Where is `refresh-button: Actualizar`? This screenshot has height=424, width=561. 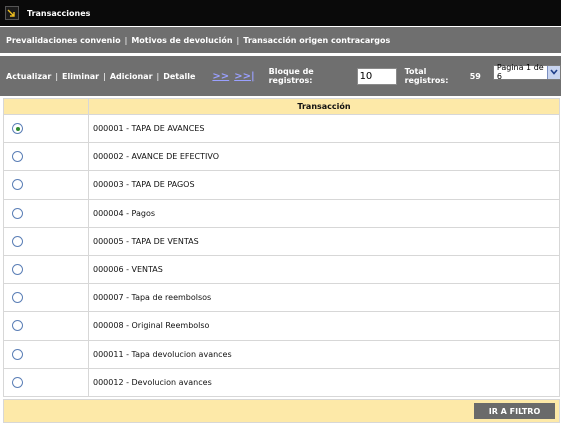
refresh-button: Actualizar is located at coordinates (28, 76).